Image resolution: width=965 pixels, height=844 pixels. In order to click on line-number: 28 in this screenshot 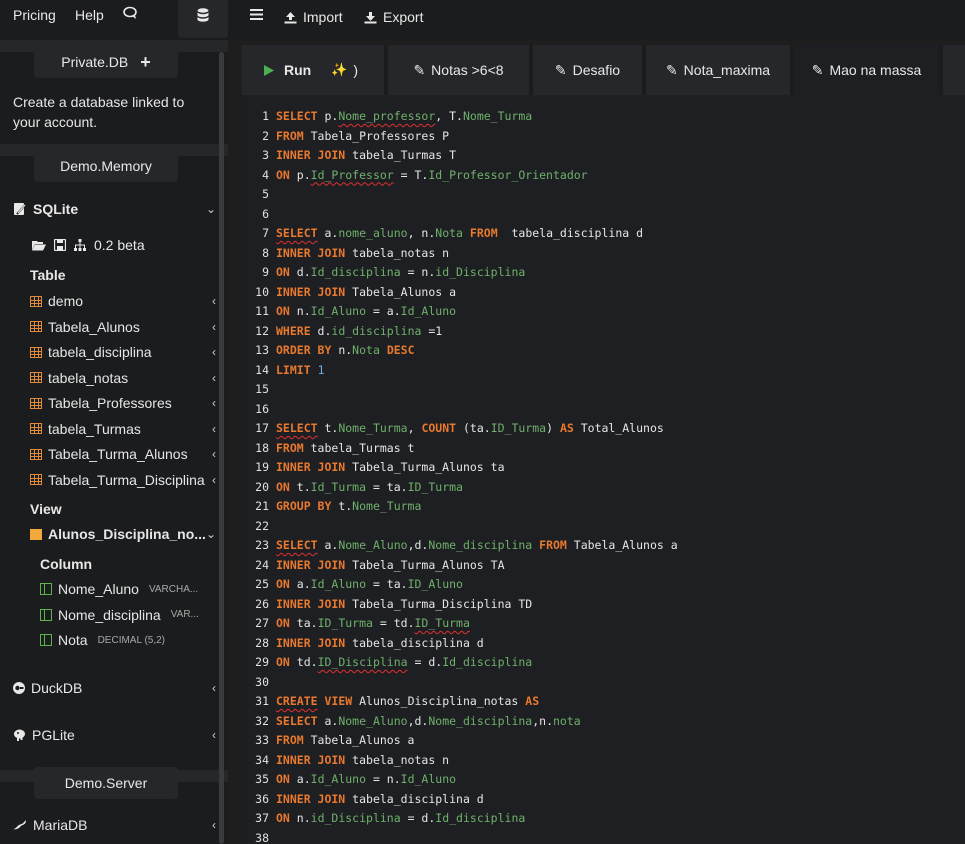, I will do `click(262, 642)`.